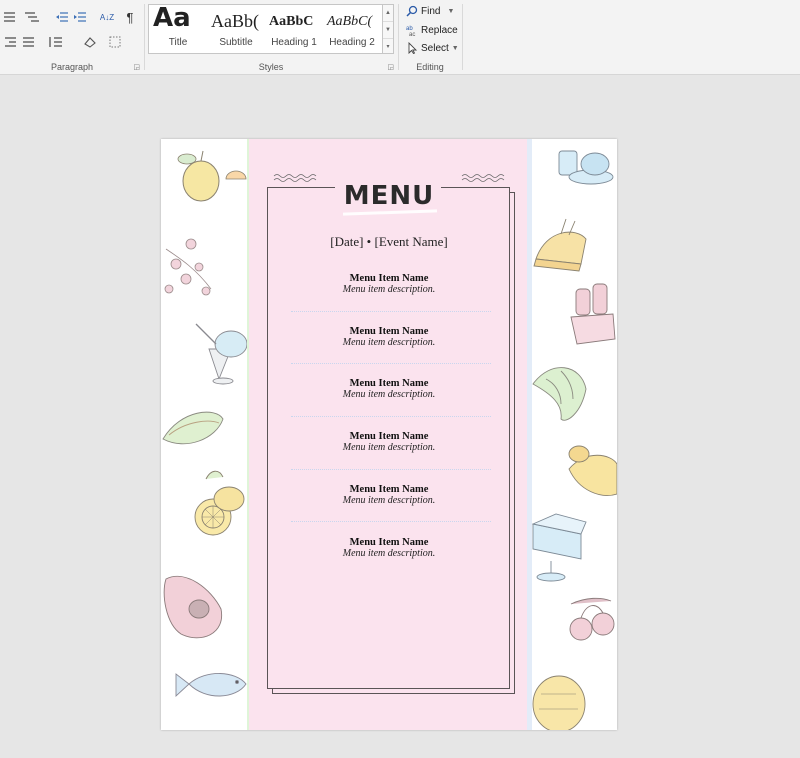 Image resolution: width=800 pixels, height=758 pixels. I want to click on sort-icon: A↓Z, so click(107, 17).